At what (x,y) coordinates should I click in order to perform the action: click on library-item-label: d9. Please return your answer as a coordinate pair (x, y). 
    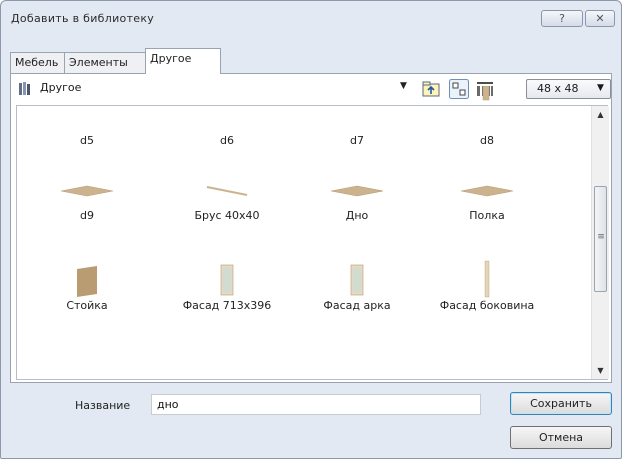
    Looking at the image, I should click on (87, 215).